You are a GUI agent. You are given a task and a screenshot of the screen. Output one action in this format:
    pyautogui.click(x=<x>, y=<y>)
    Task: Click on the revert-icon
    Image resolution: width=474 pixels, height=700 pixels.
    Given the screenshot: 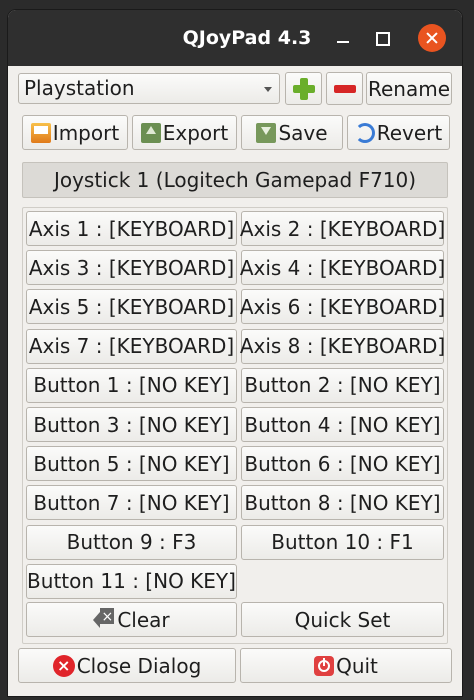 What is the action you would take?
    pyautogui.click(x=364, y=132)
    